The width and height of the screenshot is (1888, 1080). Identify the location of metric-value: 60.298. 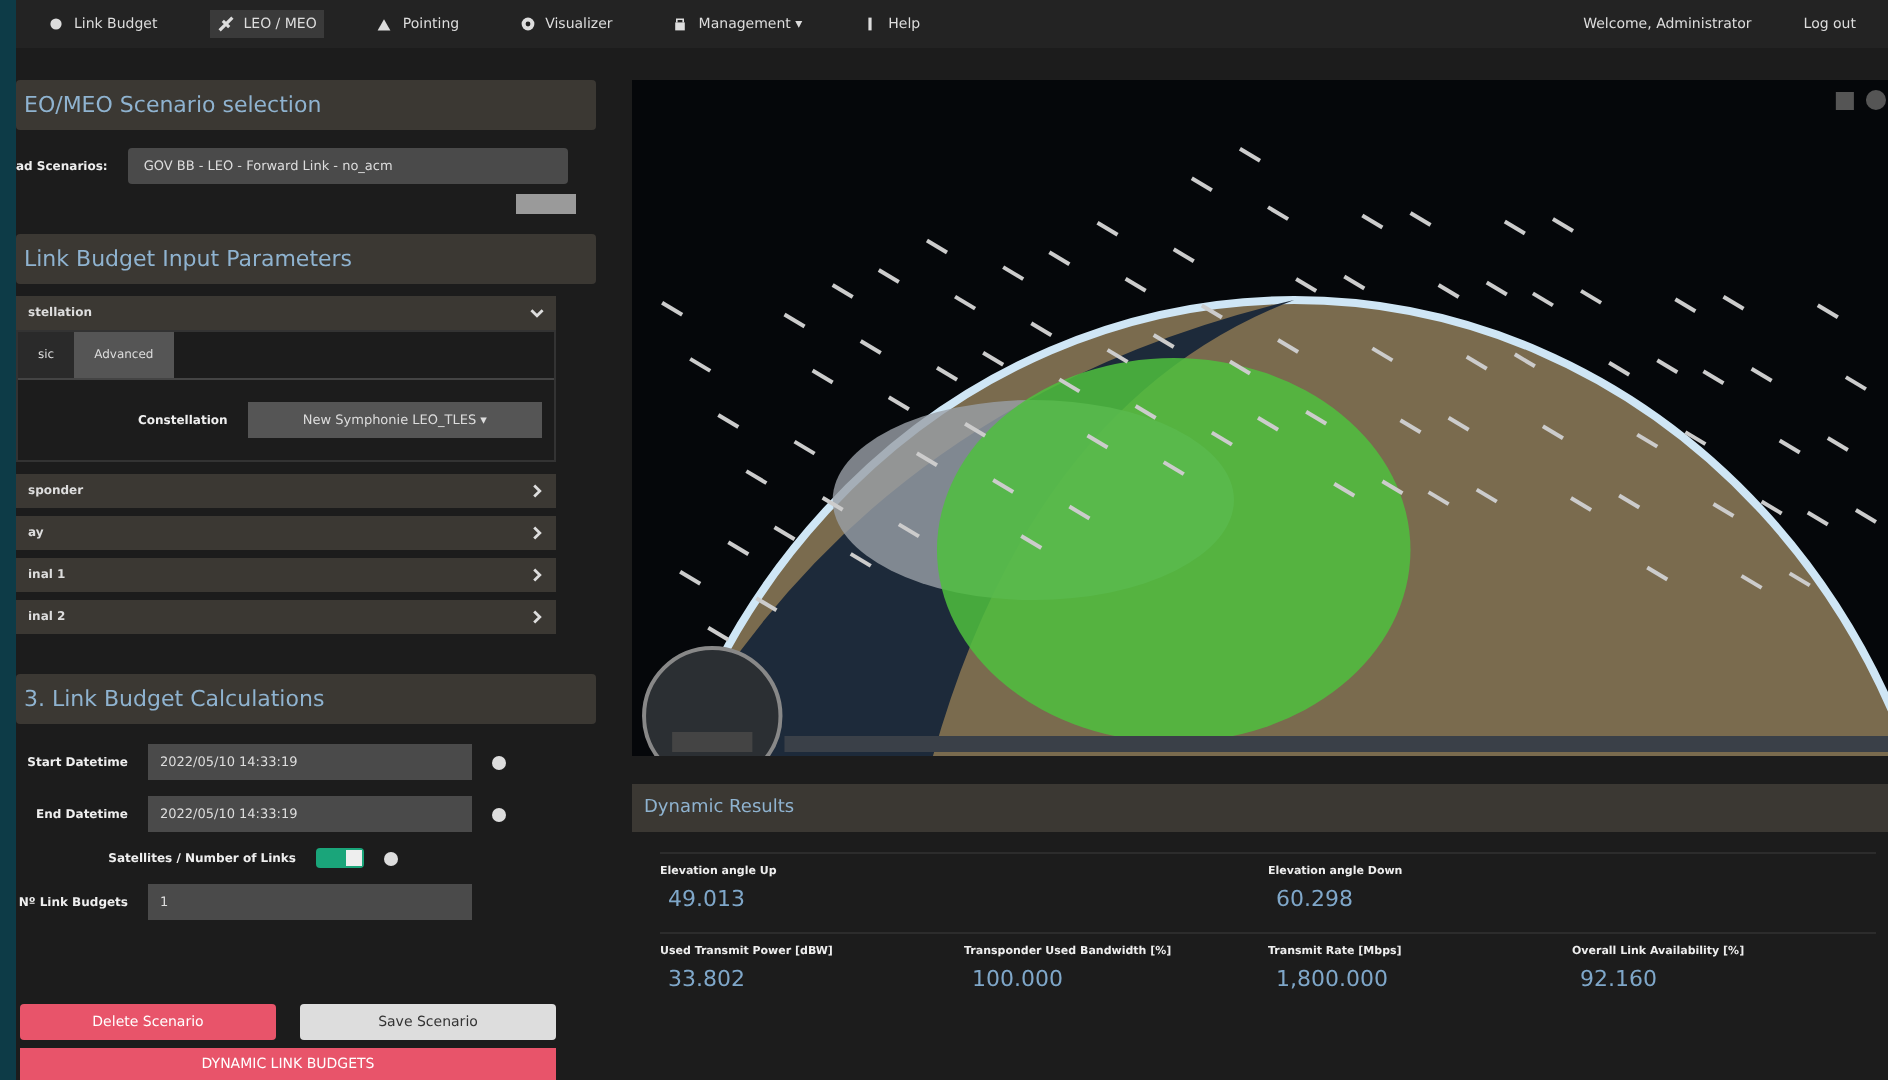
(1314, 899).